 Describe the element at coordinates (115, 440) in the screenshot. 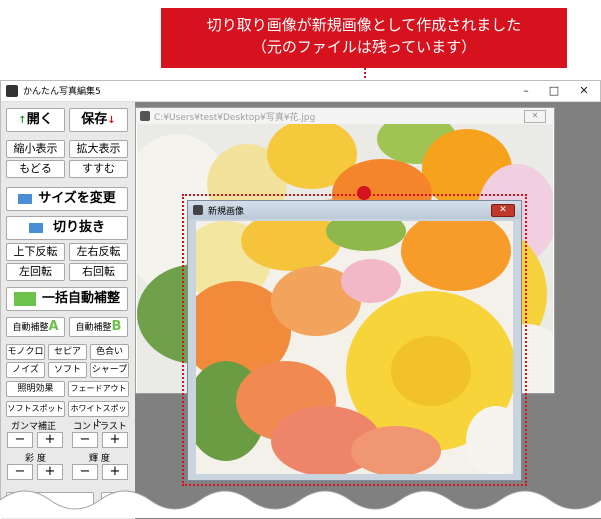

I see `contrast-plus-button: +` at that location.